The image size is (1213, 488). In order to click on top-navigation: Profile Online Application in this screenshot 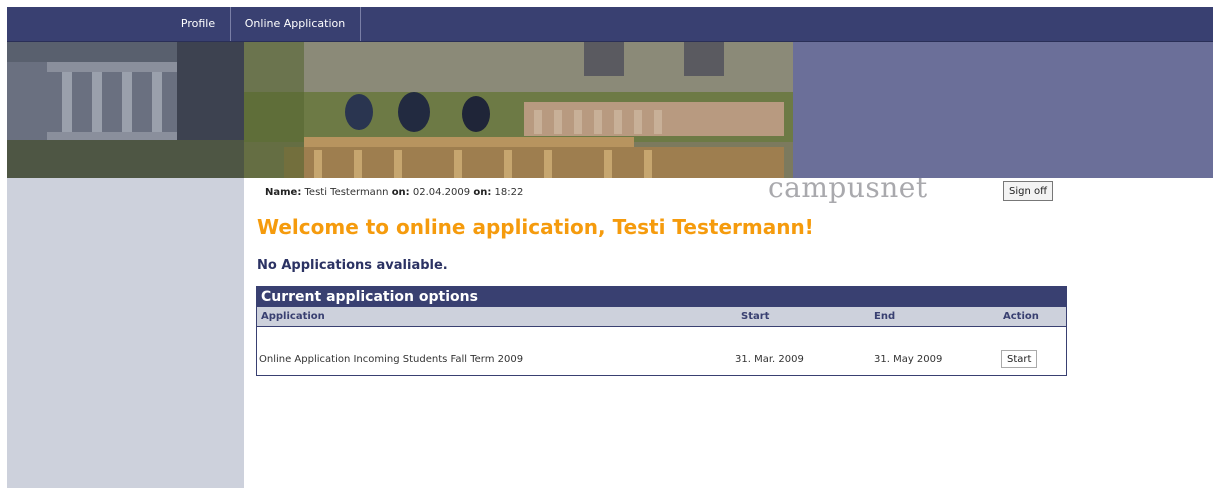, I will do `click(610, 24)`.